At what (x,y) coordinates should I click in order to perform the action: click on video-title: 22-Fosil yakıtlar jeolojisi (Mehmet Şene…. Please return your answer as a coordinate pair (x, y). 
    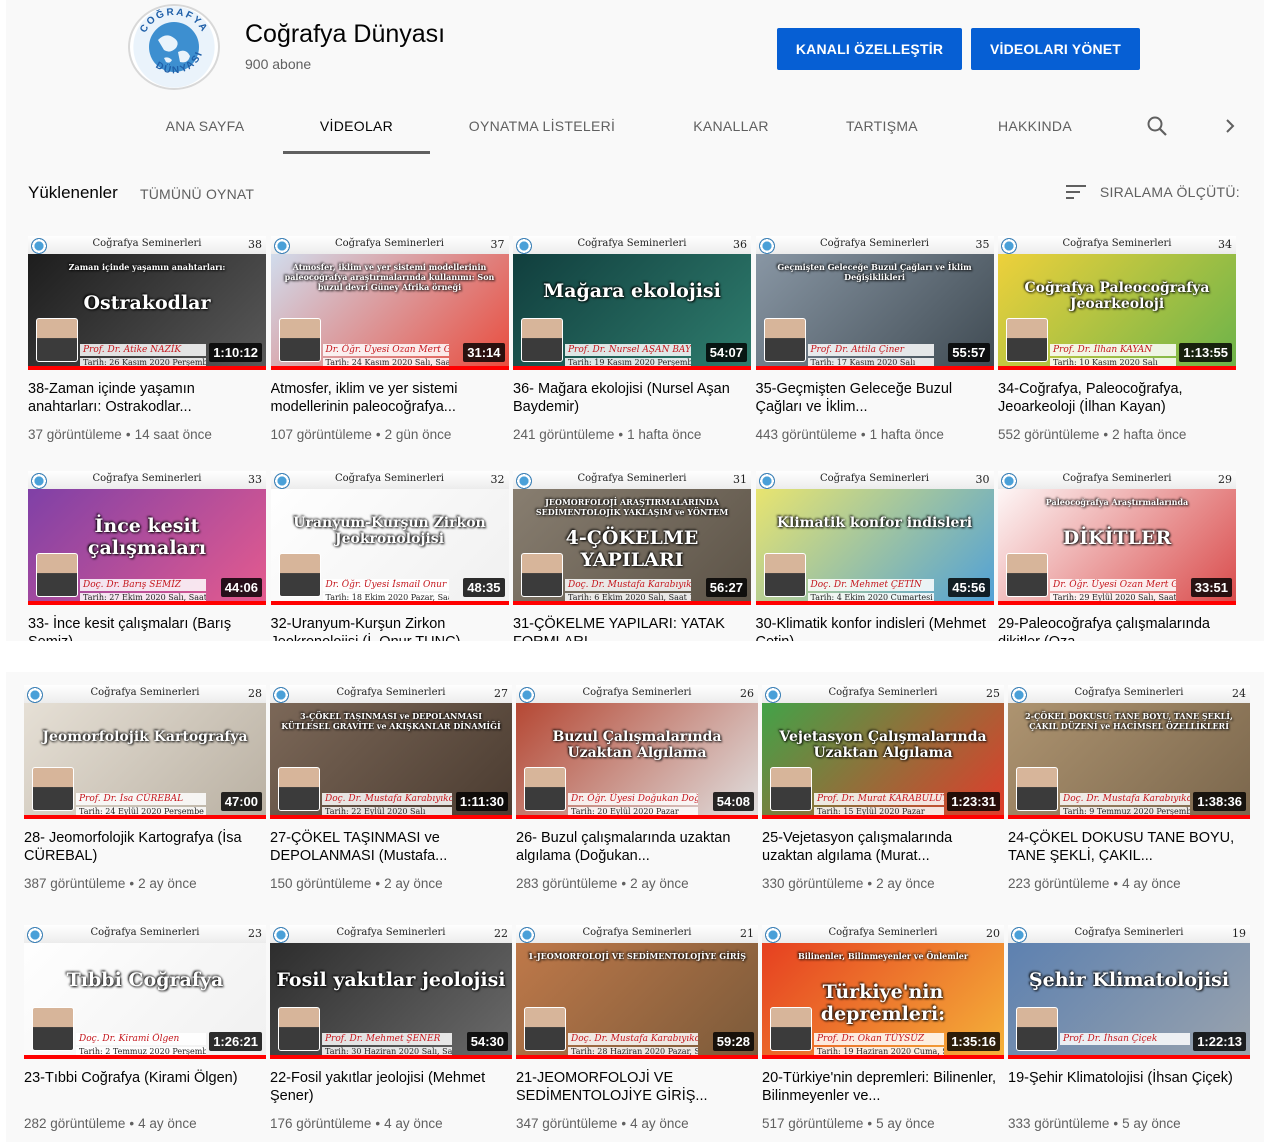
    Looking at the image, I should click on (391, 1087).